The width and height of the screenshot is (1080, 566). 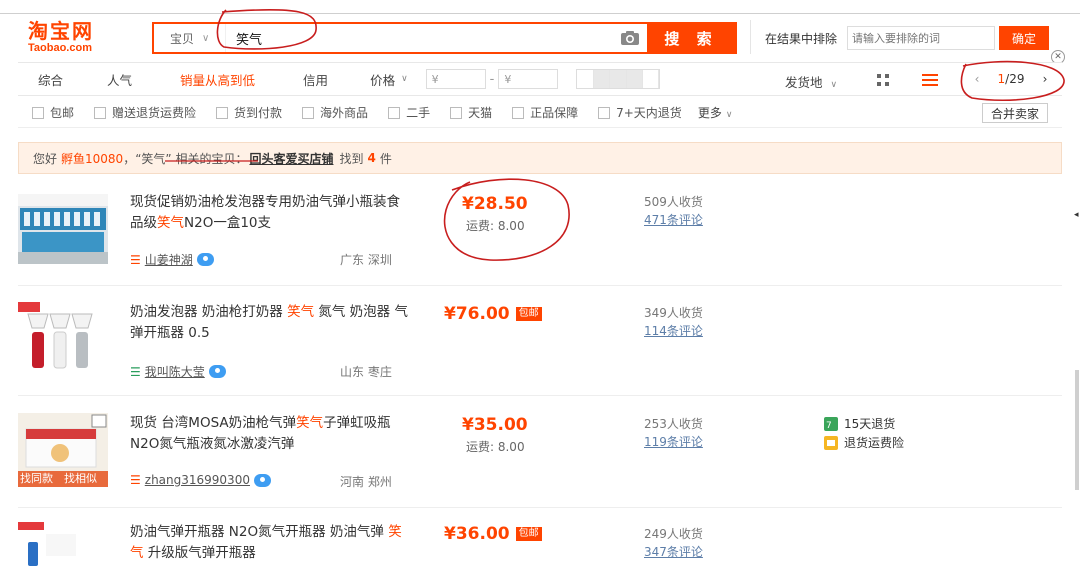 What do you see at coordinates (831, 423) in the screenshot?
I see `return-7day-icon: 7` at bounding box center [831, 423].